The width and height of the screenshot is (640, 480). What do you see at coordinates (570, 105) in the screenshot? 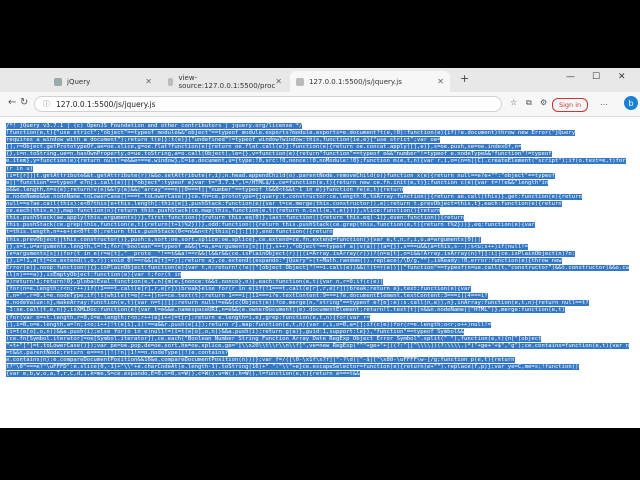
I see `sign-in-button: Sign in` at bounding box center [570, 105].